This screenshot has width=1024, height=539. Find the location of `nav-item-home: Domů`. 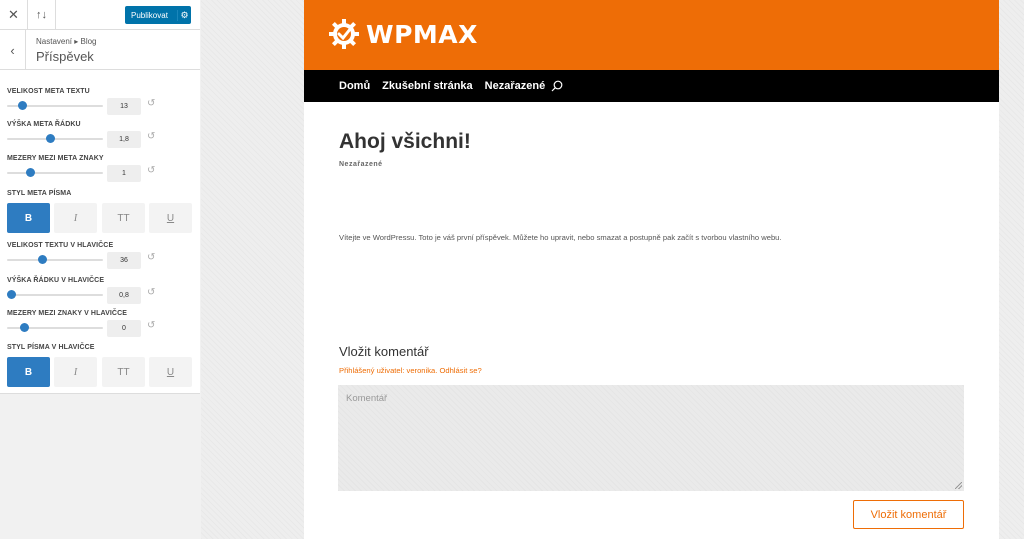

nav-item-home: Domů is located at coordinates (354, 86).